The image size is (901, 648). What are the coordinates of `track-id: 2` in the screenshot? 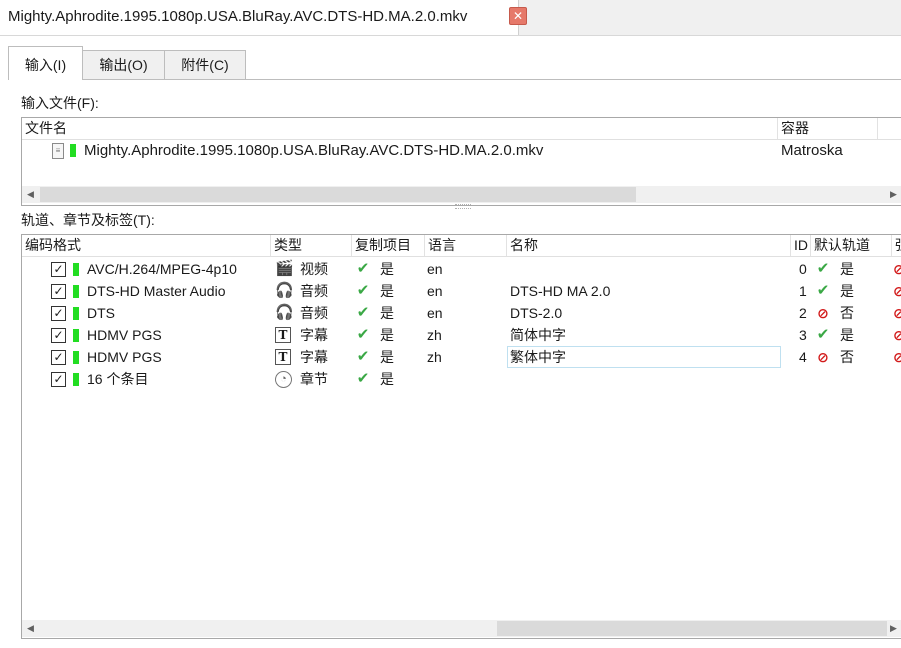 It's located at (803, 313).